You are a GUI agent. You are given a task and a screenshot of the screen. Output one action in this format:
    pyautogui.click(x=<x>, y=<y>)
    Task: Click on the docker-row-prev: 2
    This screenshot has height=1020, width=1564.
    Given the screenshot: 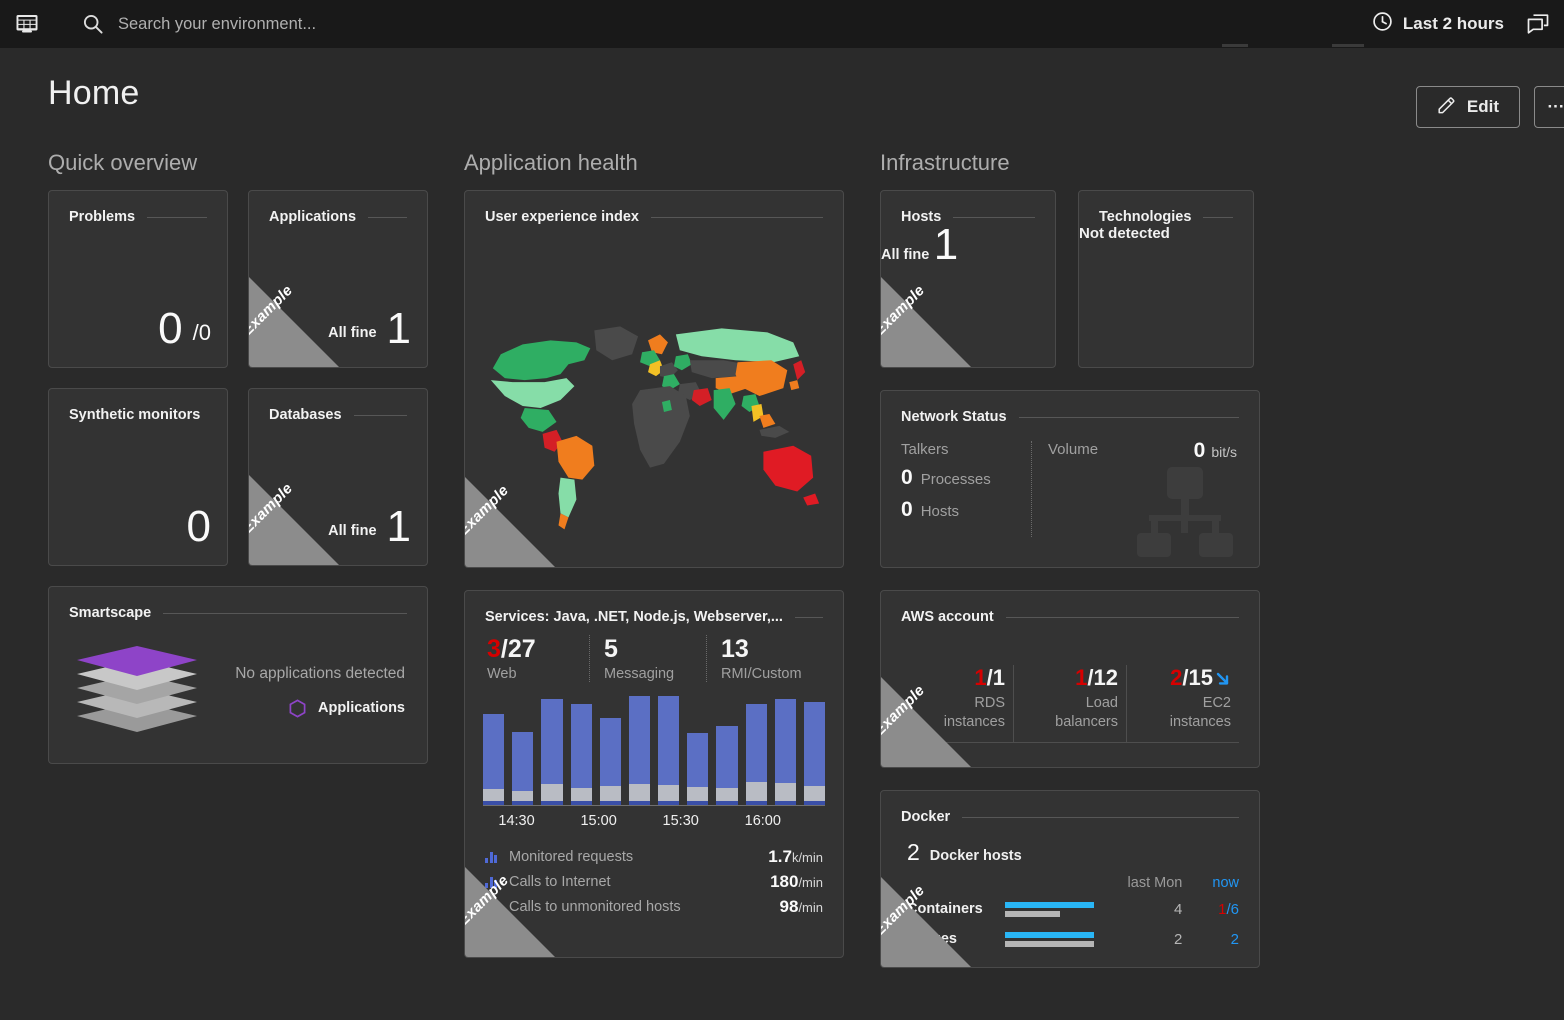 What is the action you would take?
    pyautogui.click(x=1178, y=939)
    